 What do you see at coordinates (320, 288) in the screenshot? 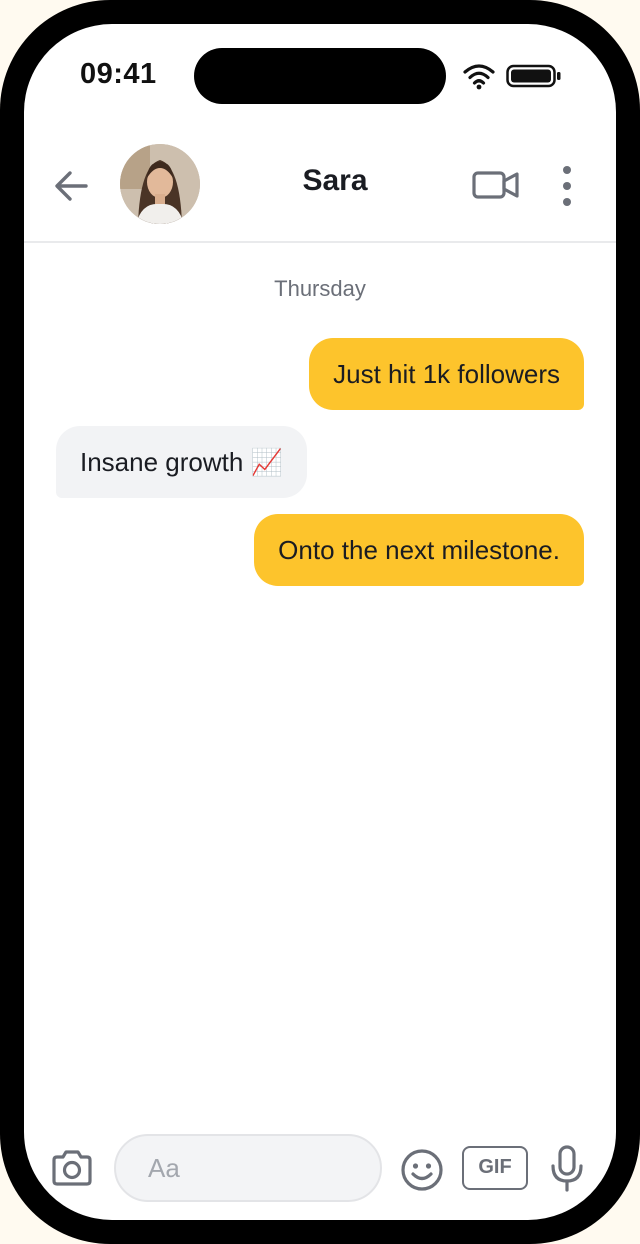
I see `day-separator: Thursday` at bounding box center [320, 288].